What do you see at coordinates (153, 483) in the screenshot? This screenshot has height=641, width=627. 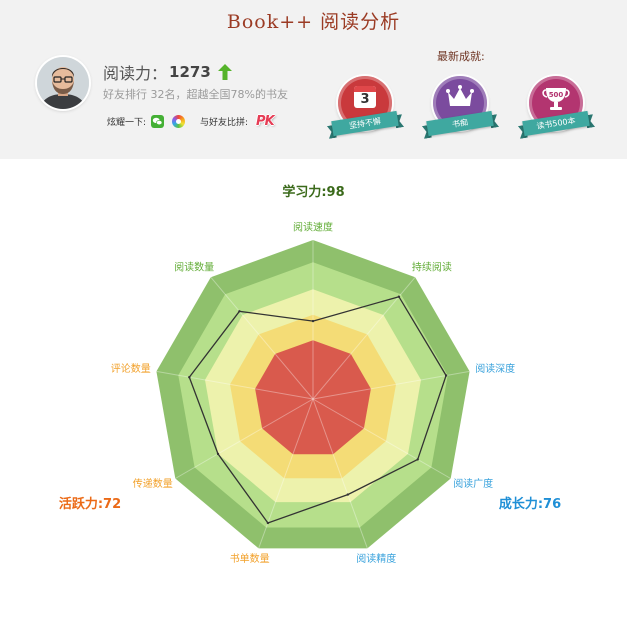 I see `axis-label-7: 传递数量` at bounding box center [153, 483].